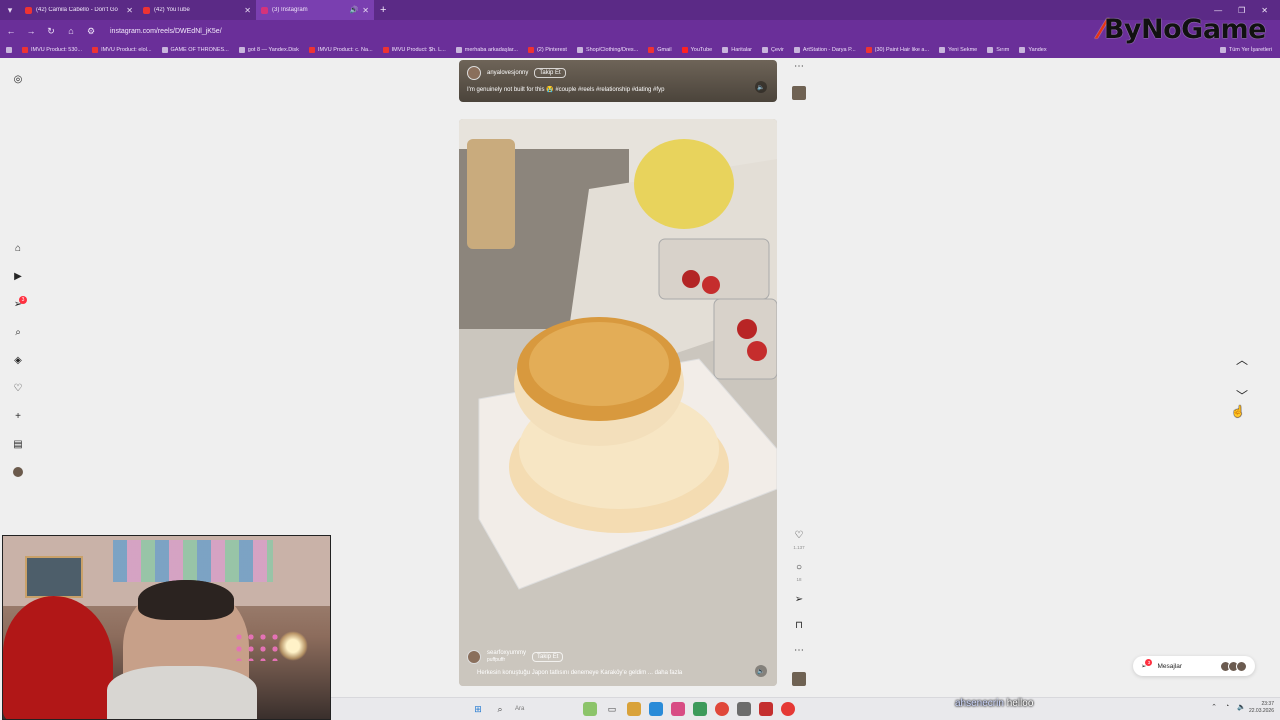 Image resolution: width=1280 pixels, height=720 pixels. Describe the element at coordinates (1238, 412) in the screenshot. I see `mouse-cursor-icon: ☝` at that location.